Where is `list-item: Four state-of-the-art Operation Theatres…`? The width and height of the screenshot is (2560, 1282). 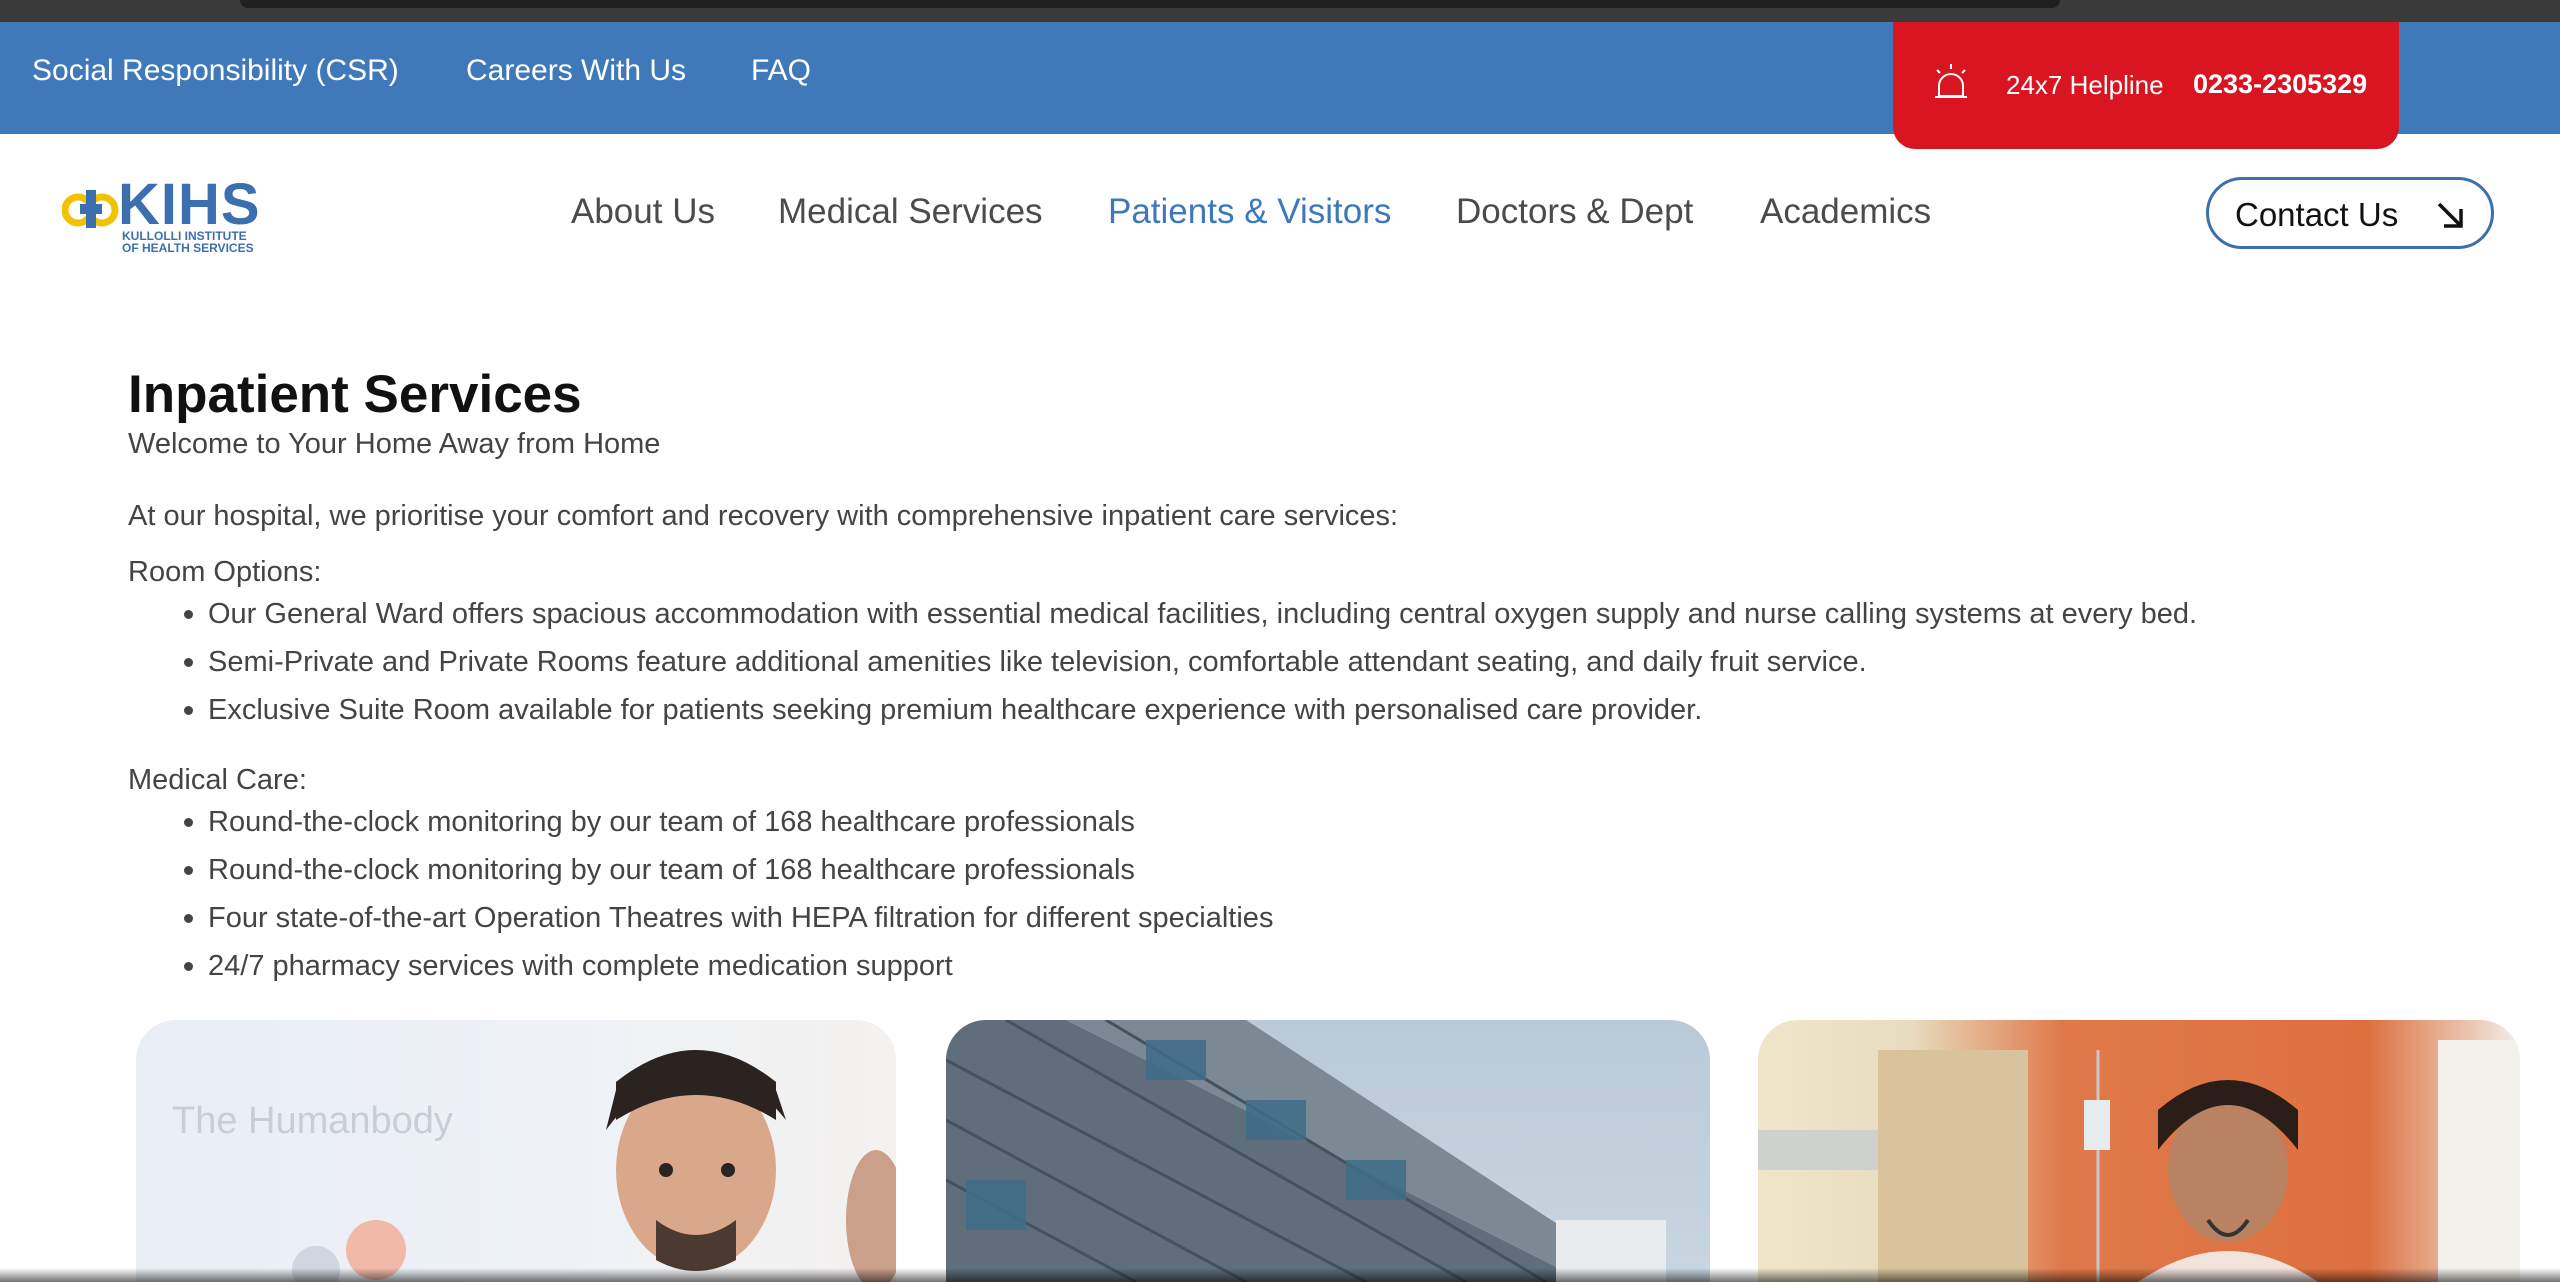
list-item: Four state-of-the-art Operation Theatres… is located at coordinates (728, 918).